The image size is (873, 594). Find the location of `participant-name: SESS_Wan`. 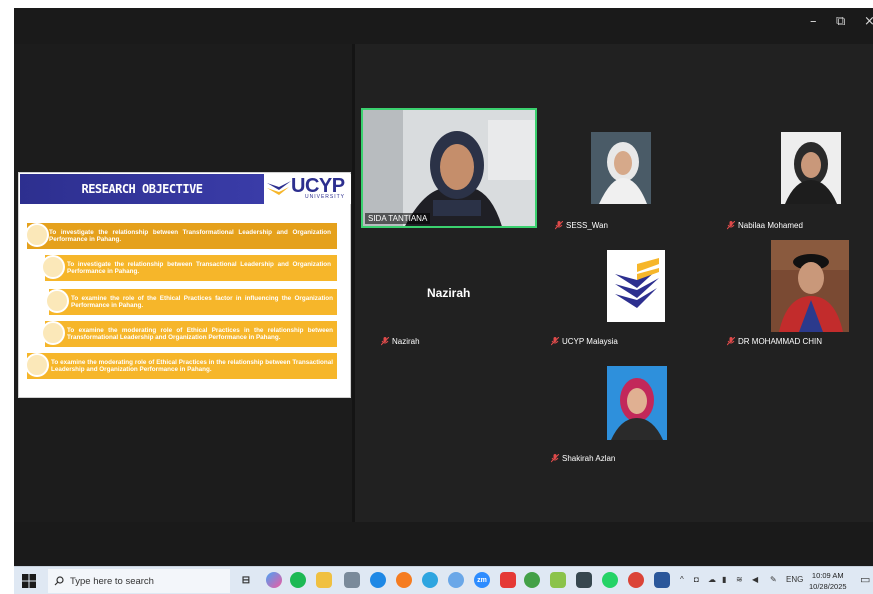

participant-name: SESS_Wan is located at coordinates (587, 225).